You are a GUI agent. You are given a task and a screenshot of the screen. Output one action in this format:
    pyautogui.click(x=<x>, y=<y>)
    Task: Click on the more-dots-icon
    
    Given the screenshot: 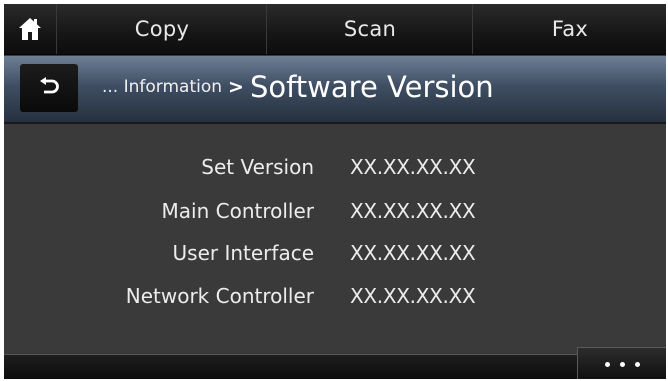 What is the action you would take?
    pyautogui.click(x=622, y=364)
    